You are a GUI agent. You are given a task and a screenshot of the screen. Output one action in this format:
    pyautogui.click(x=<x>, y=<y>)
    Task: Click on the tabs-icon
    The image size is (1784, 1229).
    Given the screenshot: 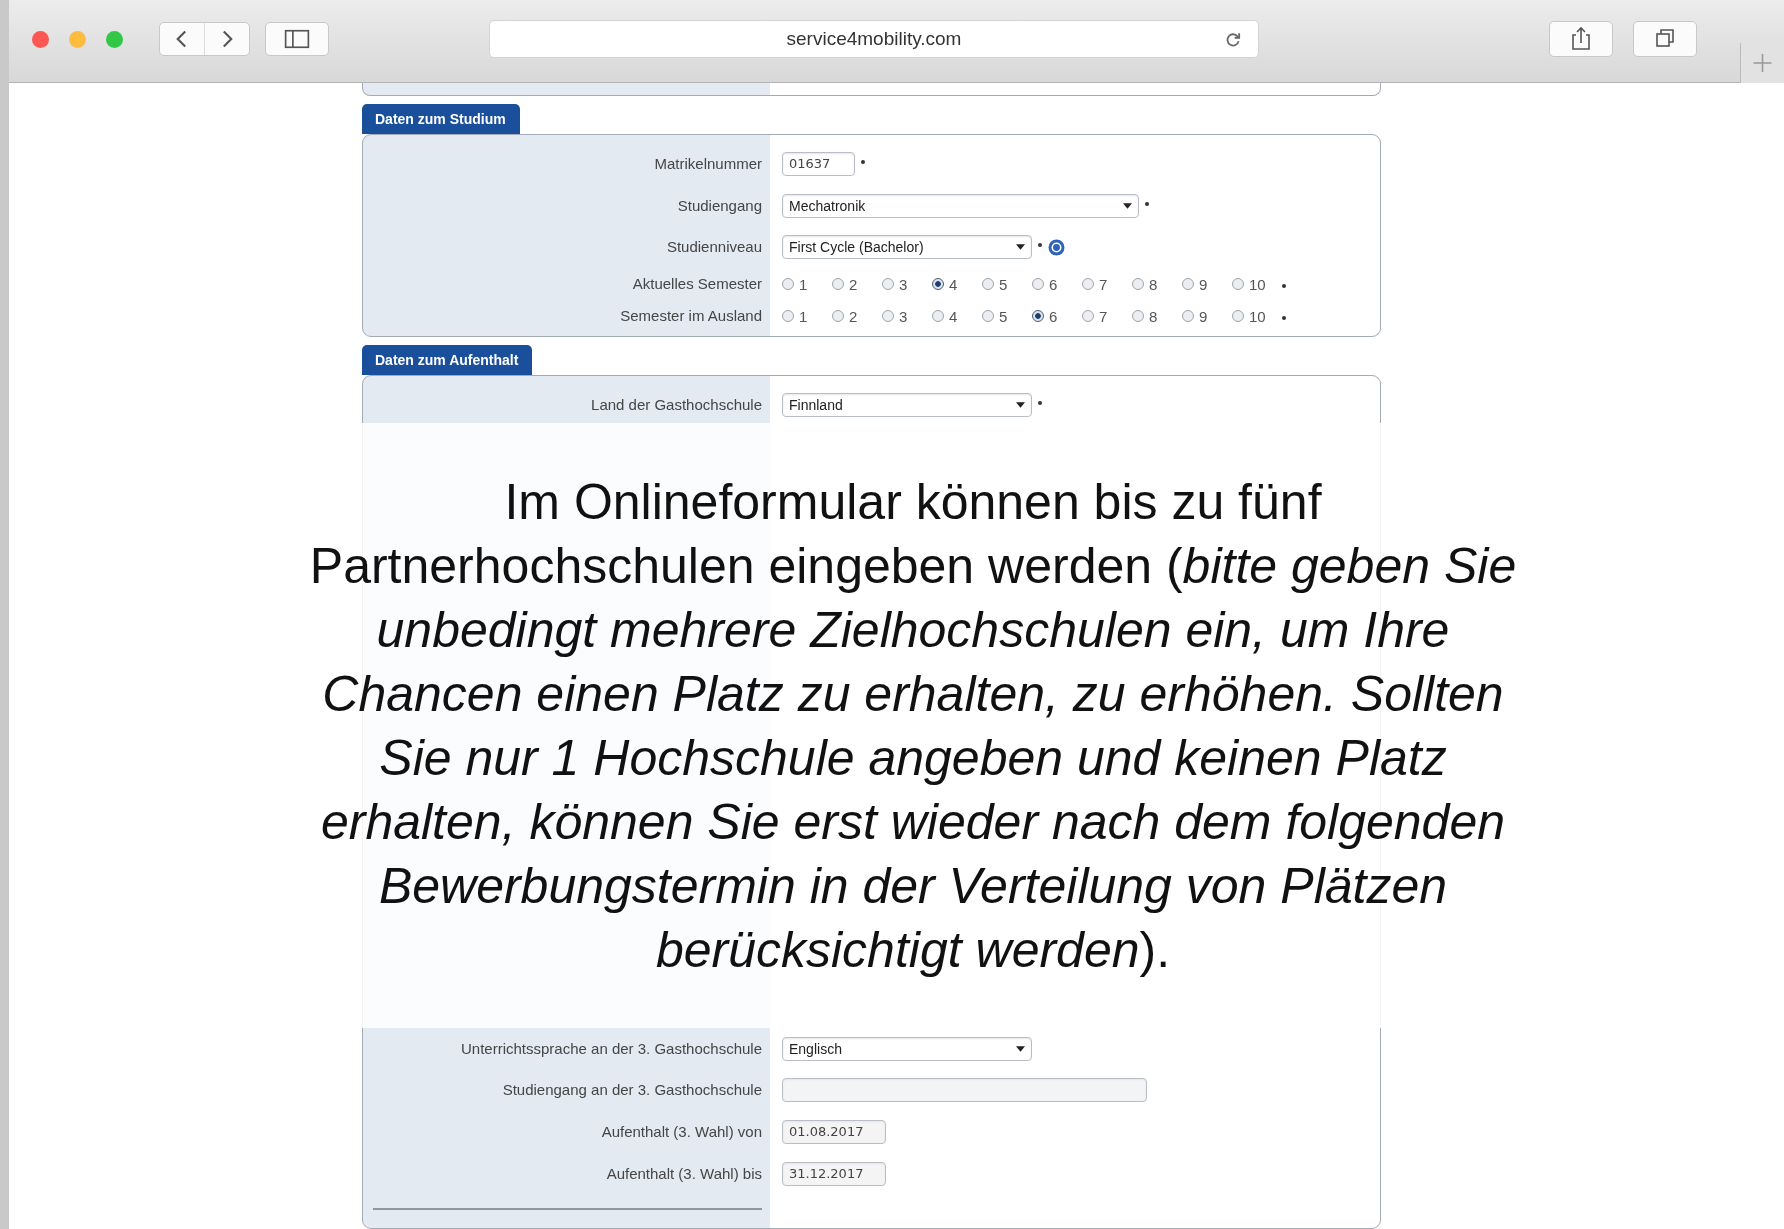 What is the action you would take?
    pyautogui.click(x=1665, y=39)
    